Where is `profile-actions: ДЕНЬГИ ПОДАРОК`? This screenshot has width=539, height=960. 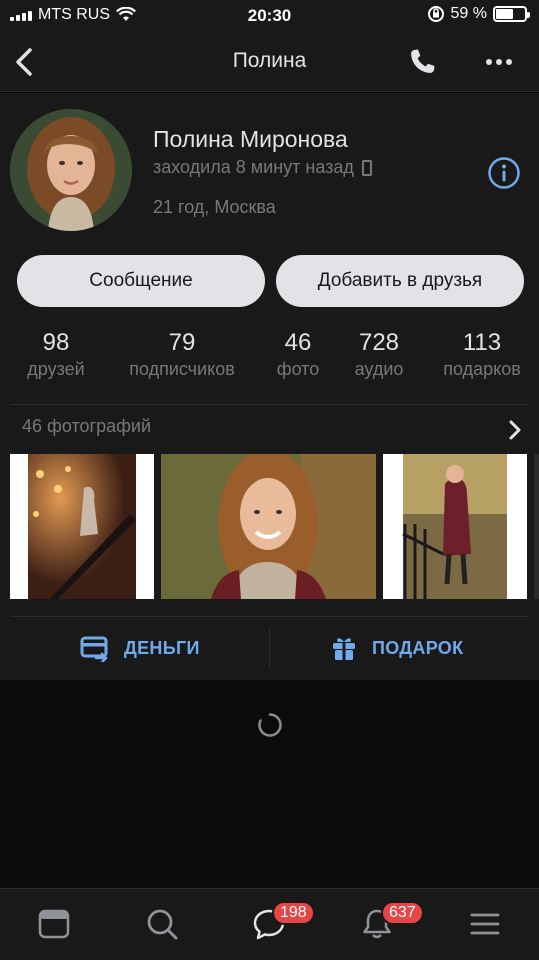
profile-actions: ДЕНЬГИ ПОДАРОК is located at coordinates (269, 648).